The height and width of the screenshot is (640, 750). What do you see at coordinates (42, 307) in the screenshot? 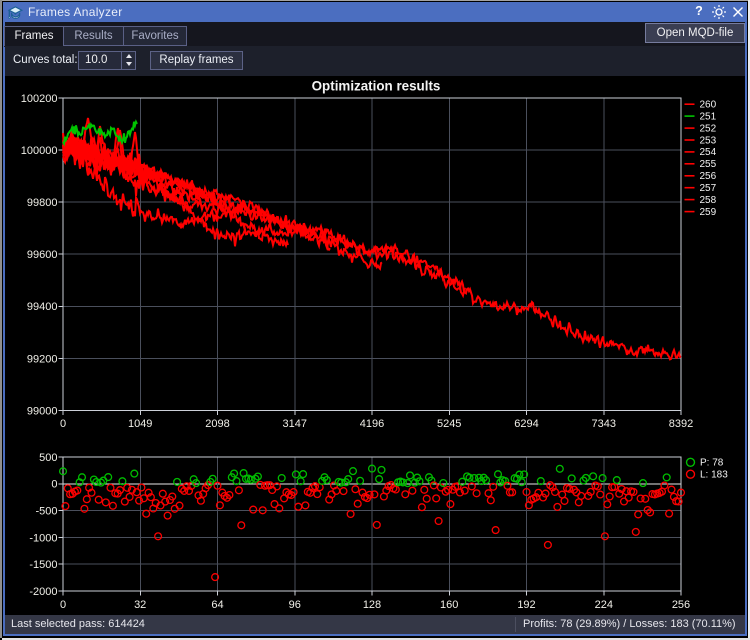
I see `svg-text: 99400` at bounding box center [42, 307].